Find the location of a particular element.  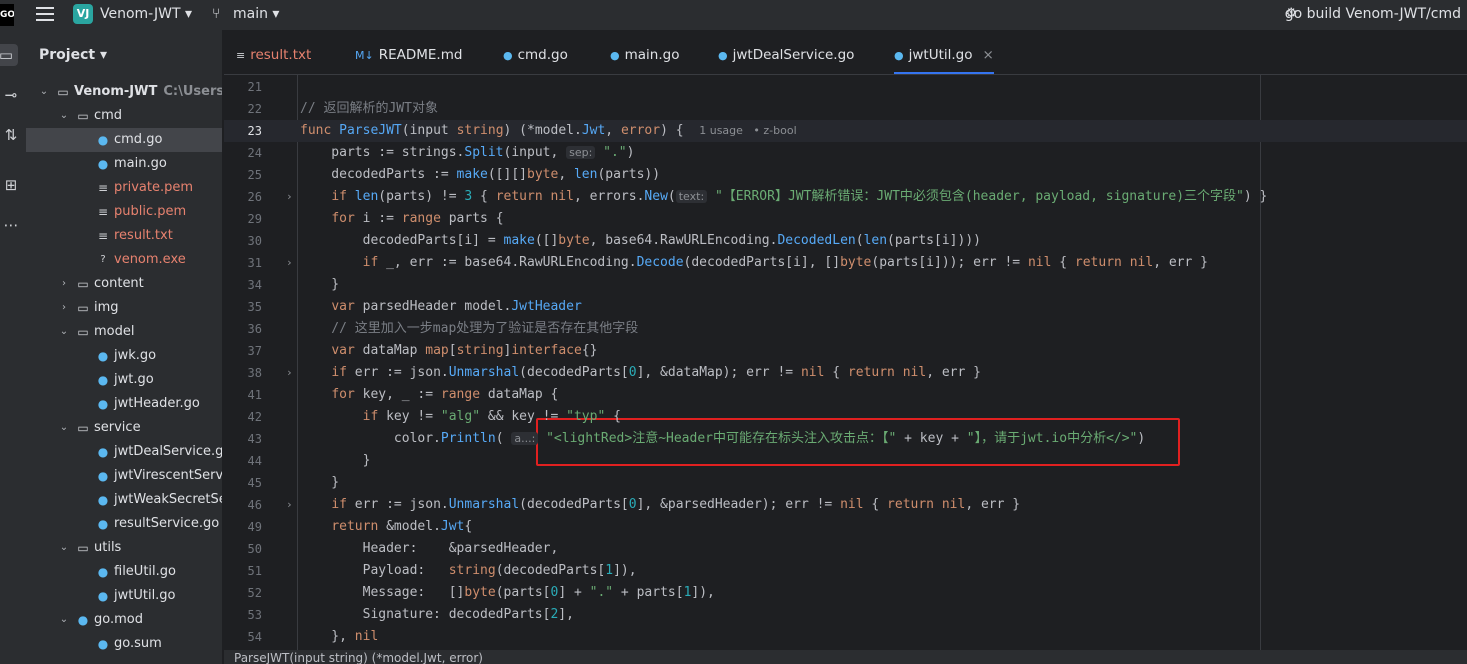

line-number: 21 is located at coordinates (254, 87).